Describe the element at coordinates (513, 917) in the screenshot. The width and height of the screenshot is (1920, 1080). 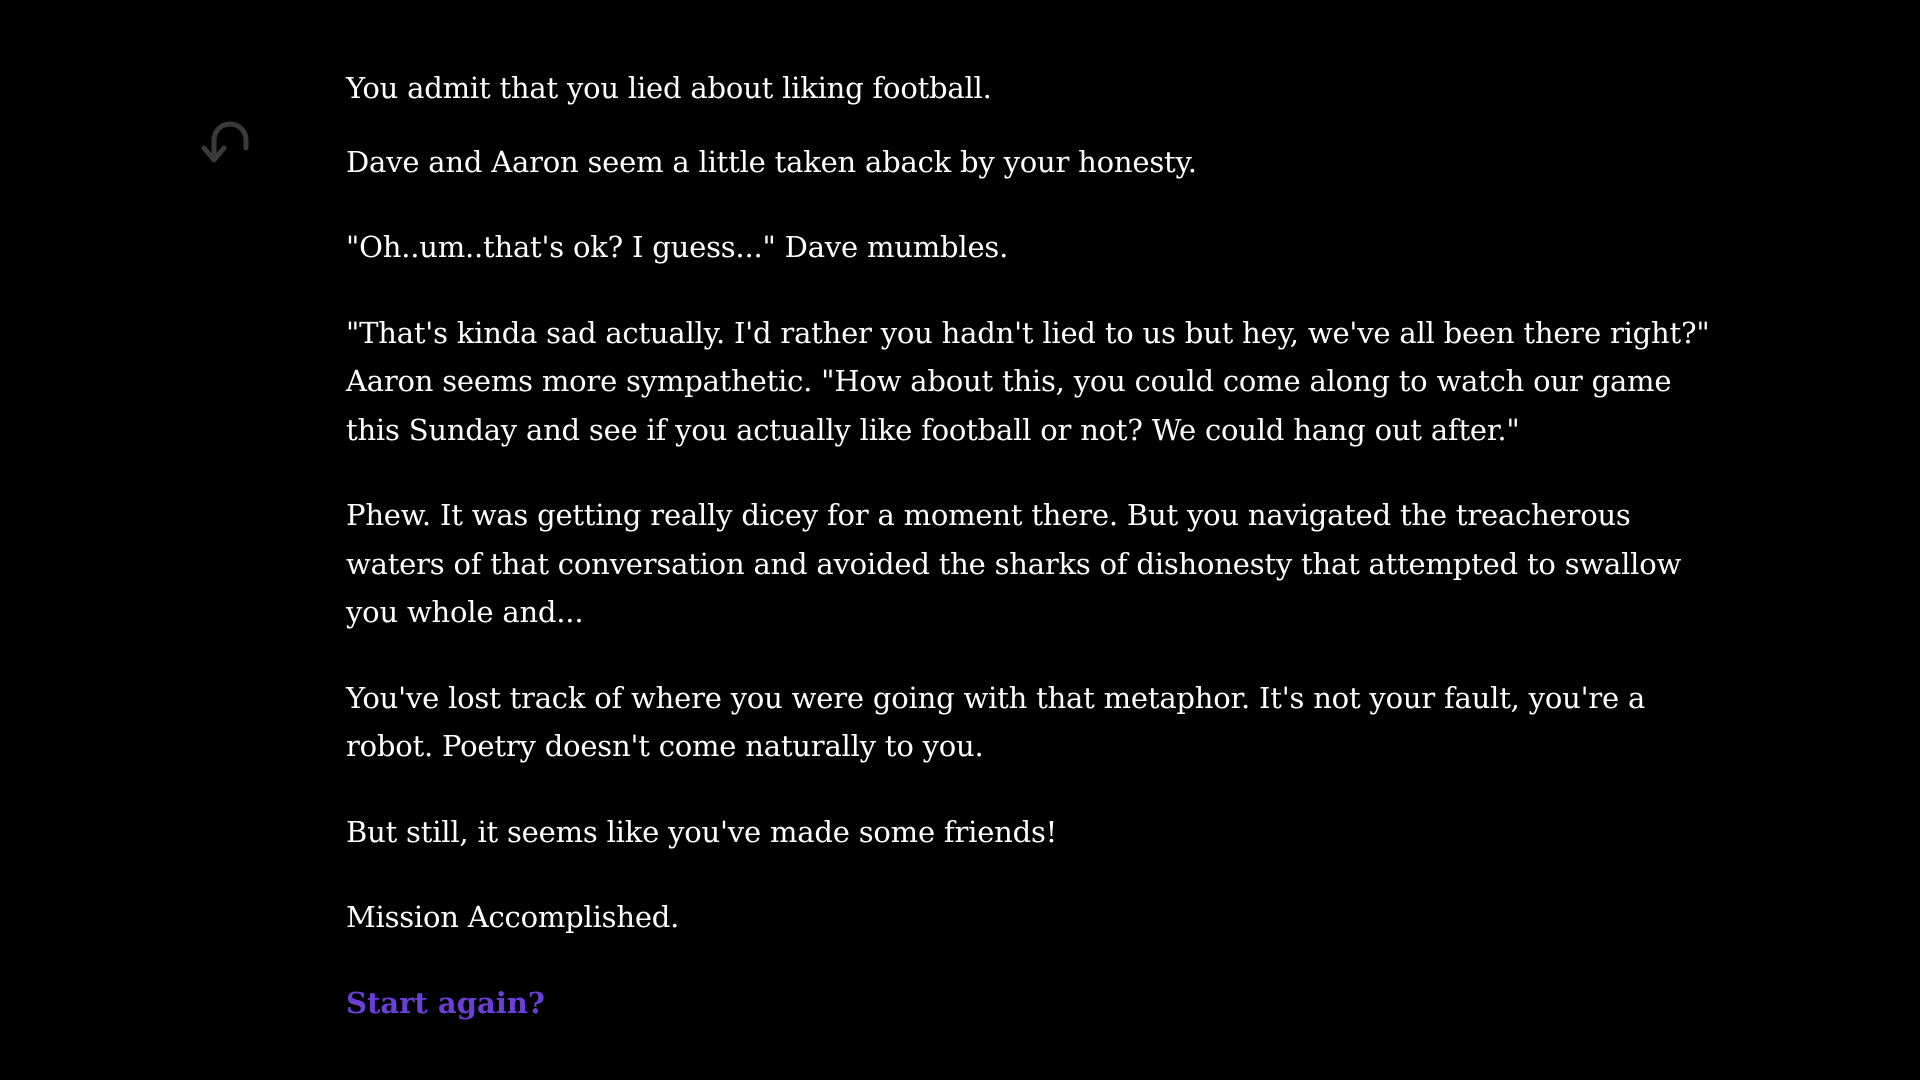
I see `story-paragraph: Mission Accomplished.` at that location.